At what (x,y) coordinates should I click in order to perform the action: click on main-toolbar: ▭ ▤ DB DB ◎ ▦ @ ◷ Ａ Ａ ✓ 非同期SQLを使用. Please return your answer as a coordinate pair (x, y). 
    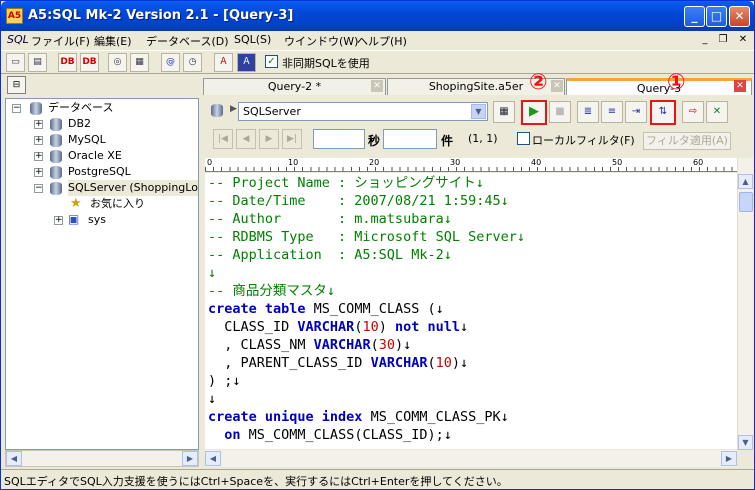
    Looking at the image, I should click on (377, 62).